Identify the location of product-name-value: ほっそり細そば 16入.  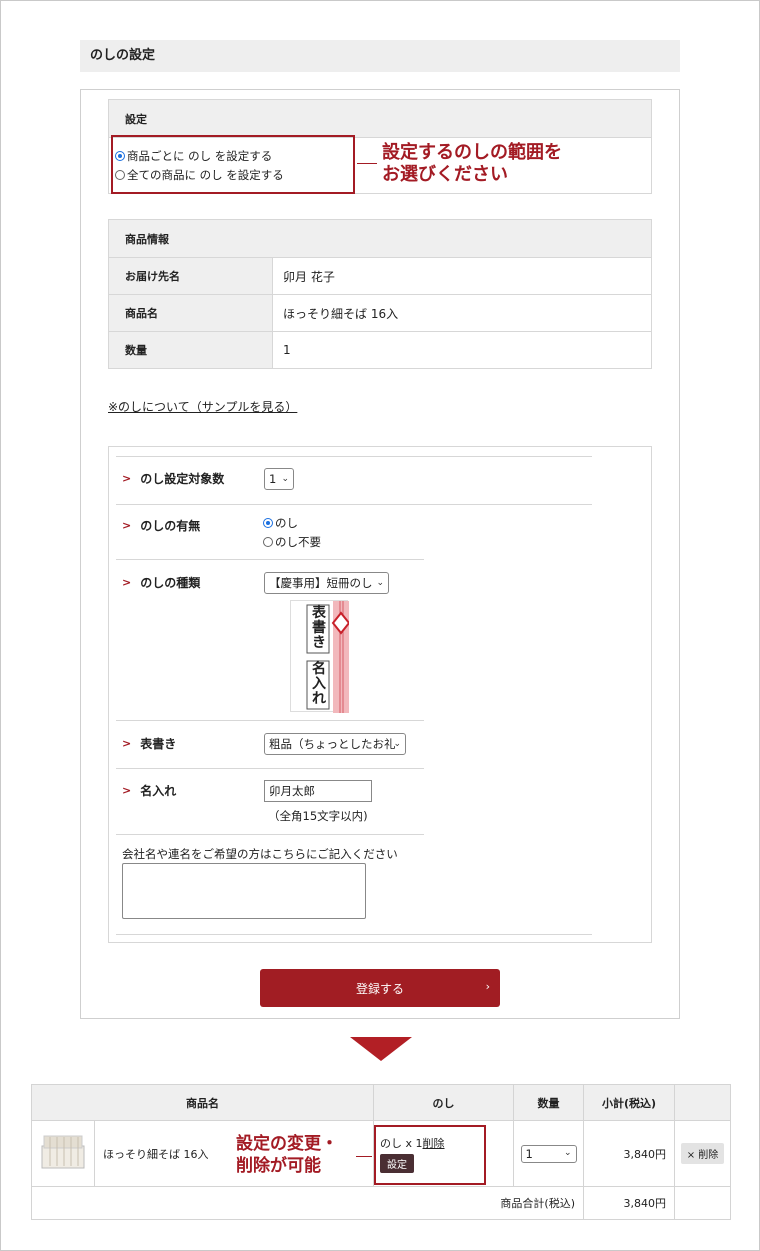
(462, 313).